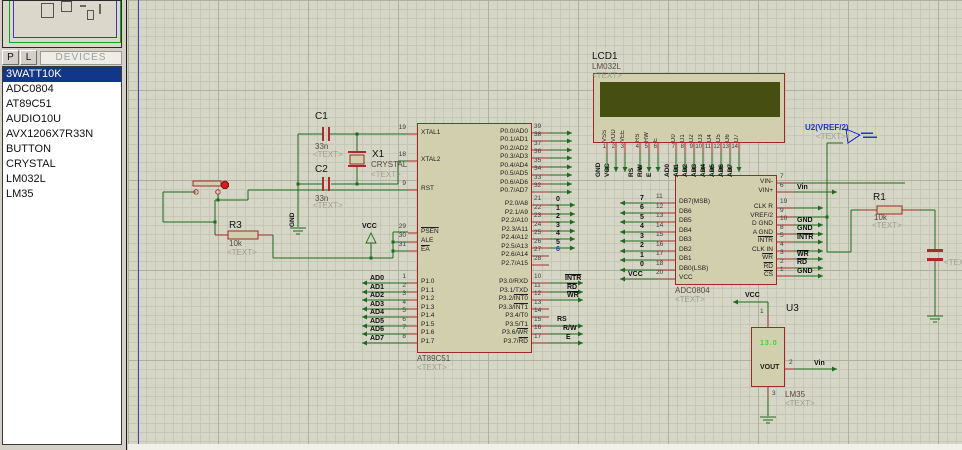  Describe the element at coordinates (62, 24) in the screenshot. I see `overview-window` at that location.